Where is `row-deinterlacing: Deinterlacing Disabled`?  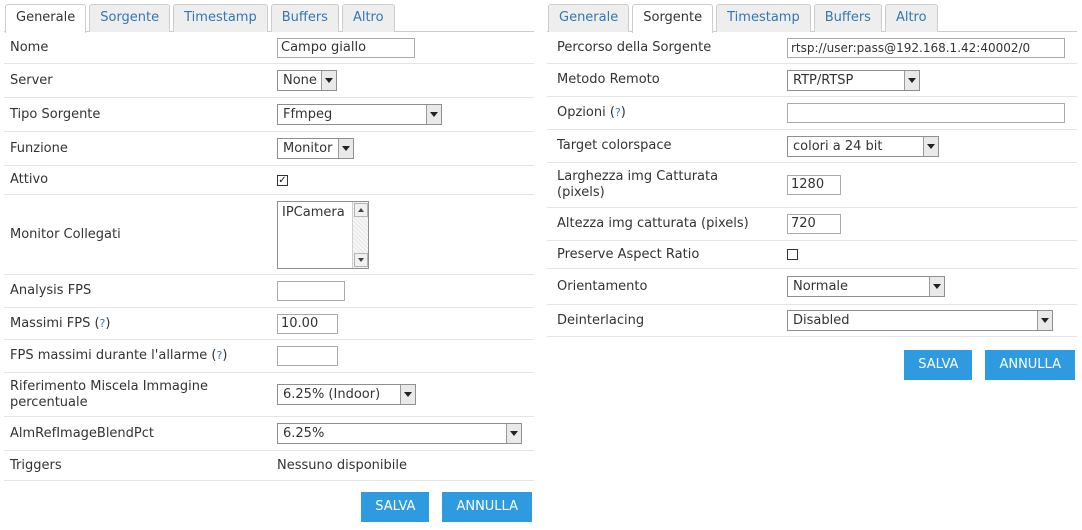 row-deinterlacing: Deinterlacing Disabled is located at coordinates (812, 321).